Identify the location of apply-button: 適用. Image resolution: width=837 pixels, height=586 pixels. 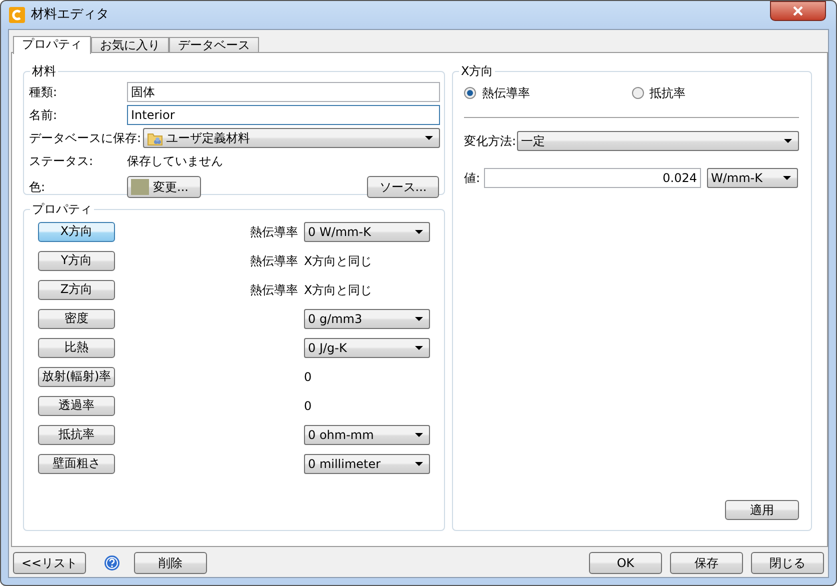
(762, 510).